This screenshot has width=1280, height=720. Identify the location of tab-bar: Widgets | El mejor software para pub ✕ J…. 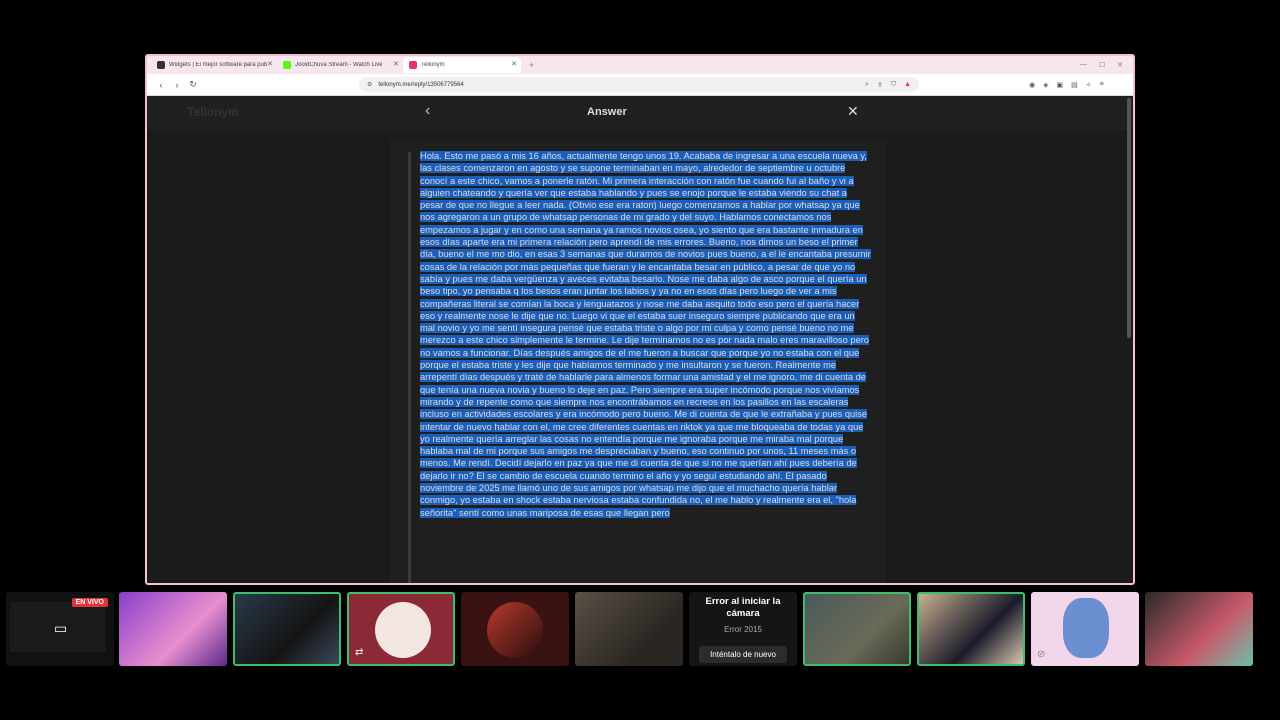
(640, 65).